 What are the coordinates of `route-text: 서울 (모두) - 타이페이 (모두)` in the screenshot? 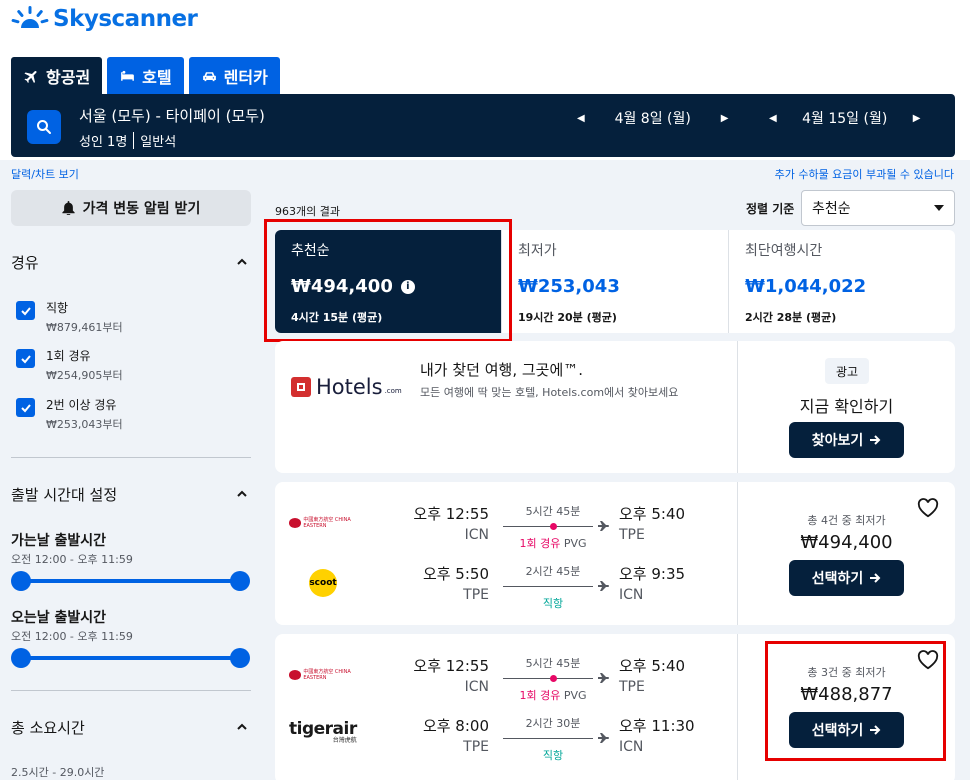 It's located at (172, 115).